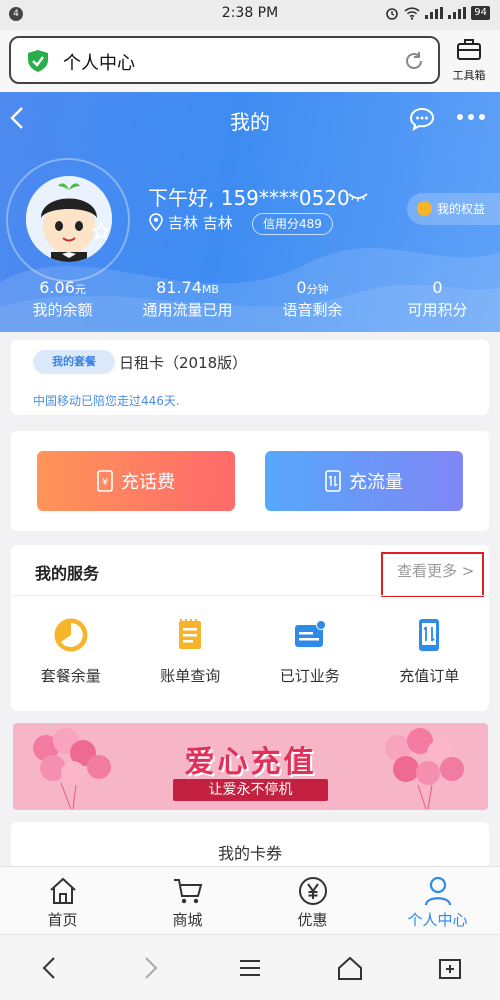 Image resolution: width=500 pixels, height=1000 pixels. What do you see at coordinates (179, 287) in the screenshot?
I see `stat-value: 81.74` at bounding box center [179, 287].